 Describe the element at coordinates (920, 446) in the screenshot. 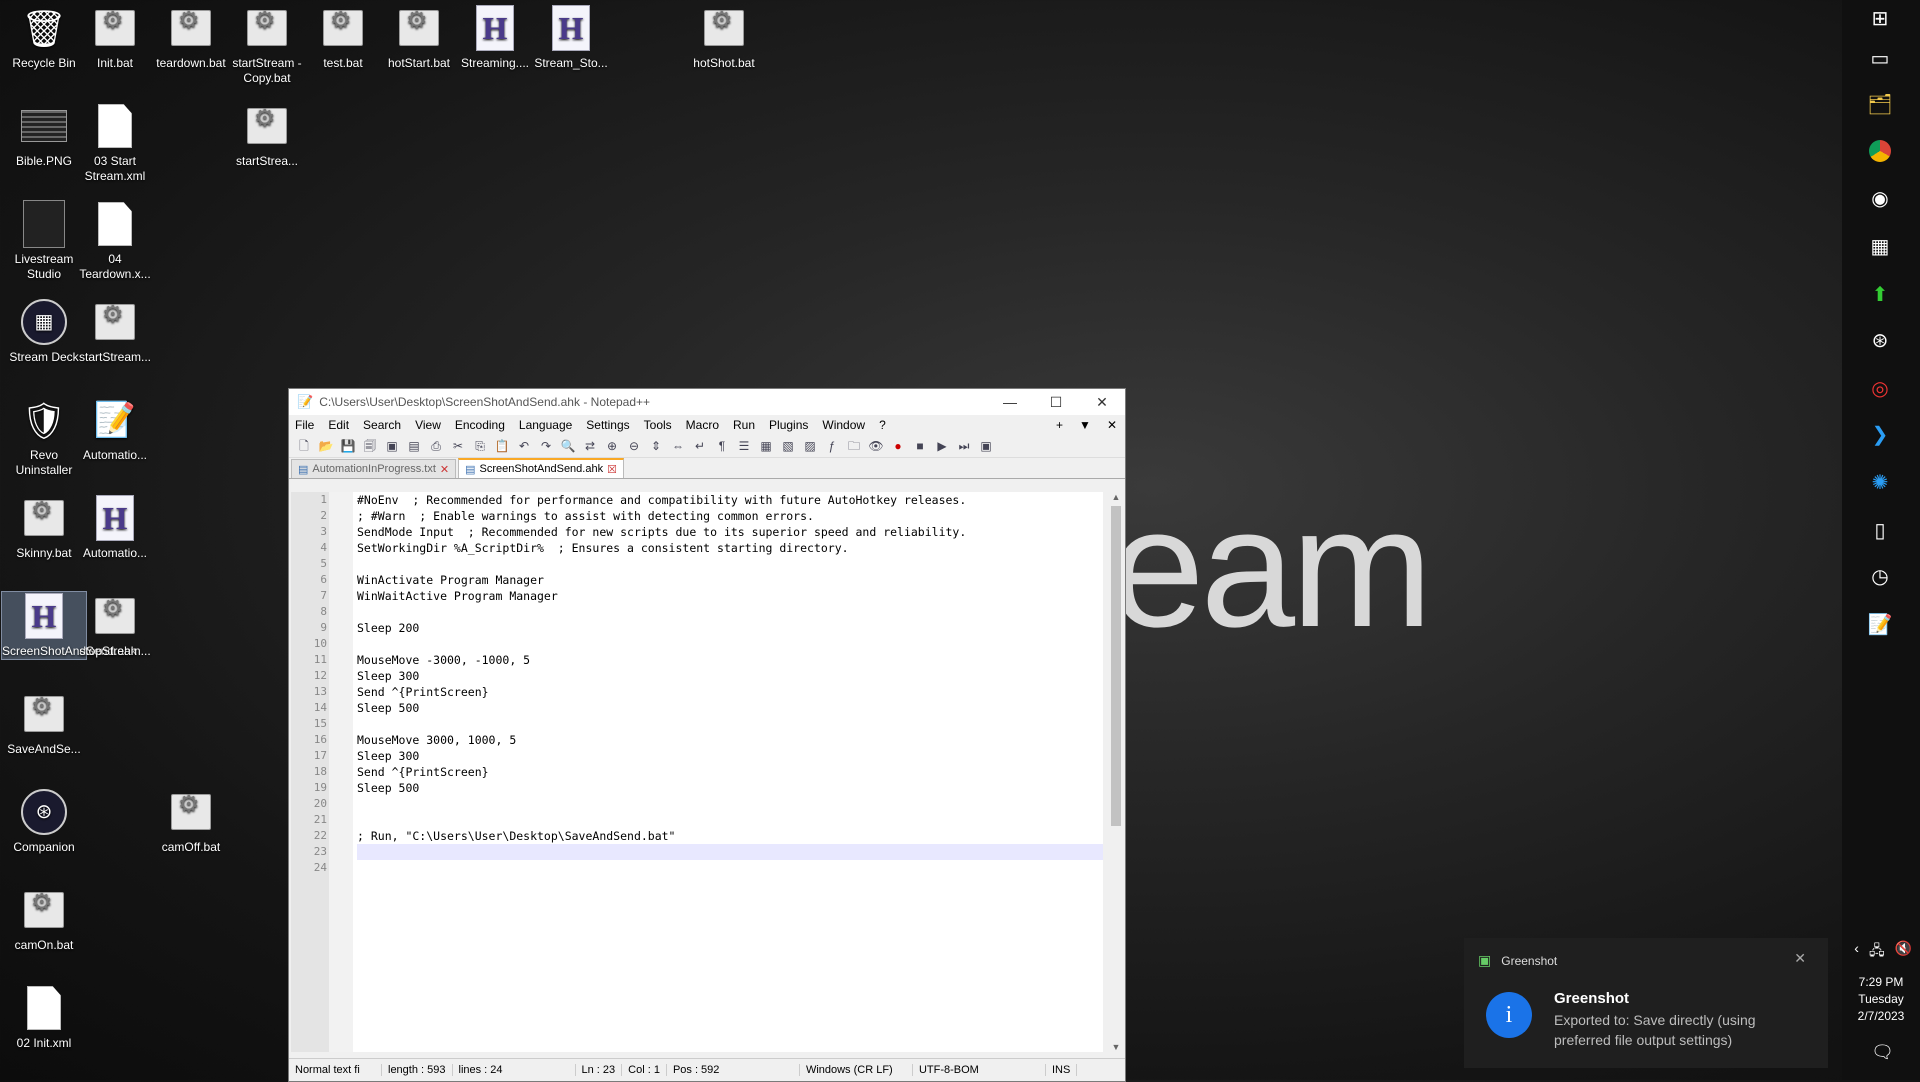

I see `stop-macro-icon: ■` at that location.